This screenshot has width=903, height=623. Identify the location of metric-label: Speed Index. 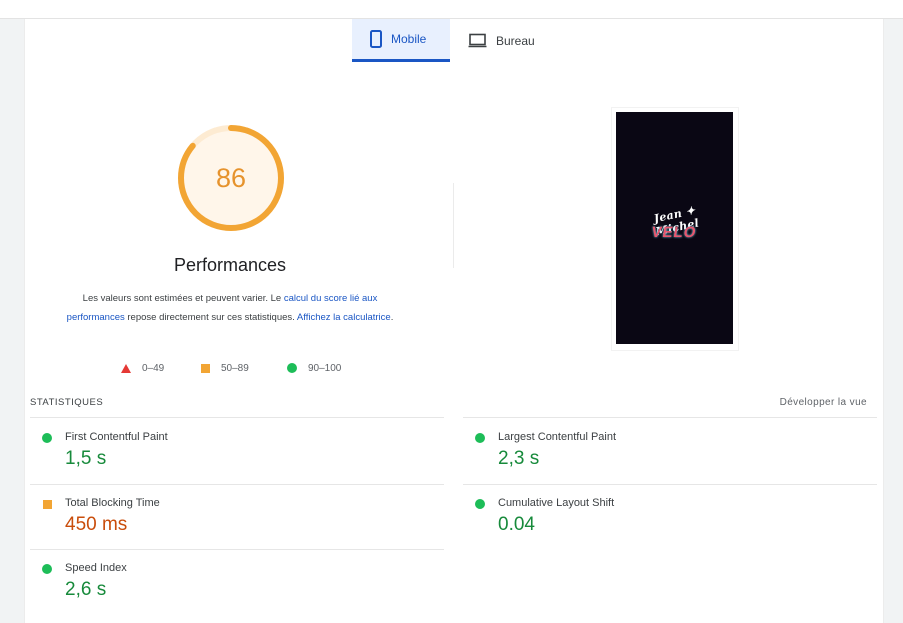
(96, 568).